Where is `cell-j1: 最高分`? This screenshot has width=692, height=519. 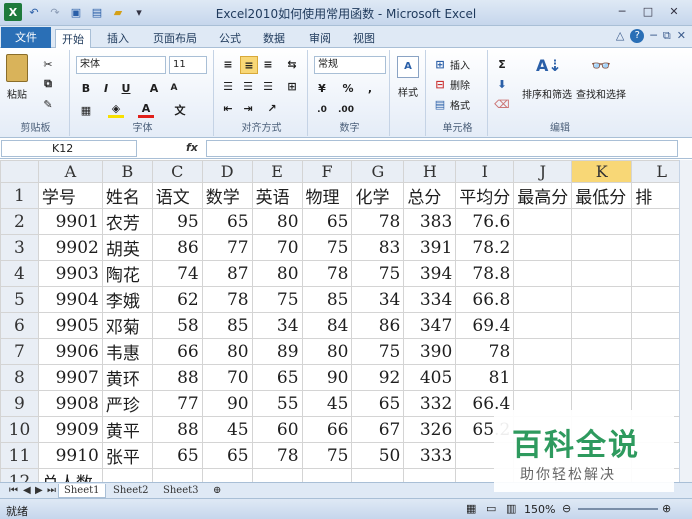 cell-j1: 最高分 is located at coordinates (543, 195).